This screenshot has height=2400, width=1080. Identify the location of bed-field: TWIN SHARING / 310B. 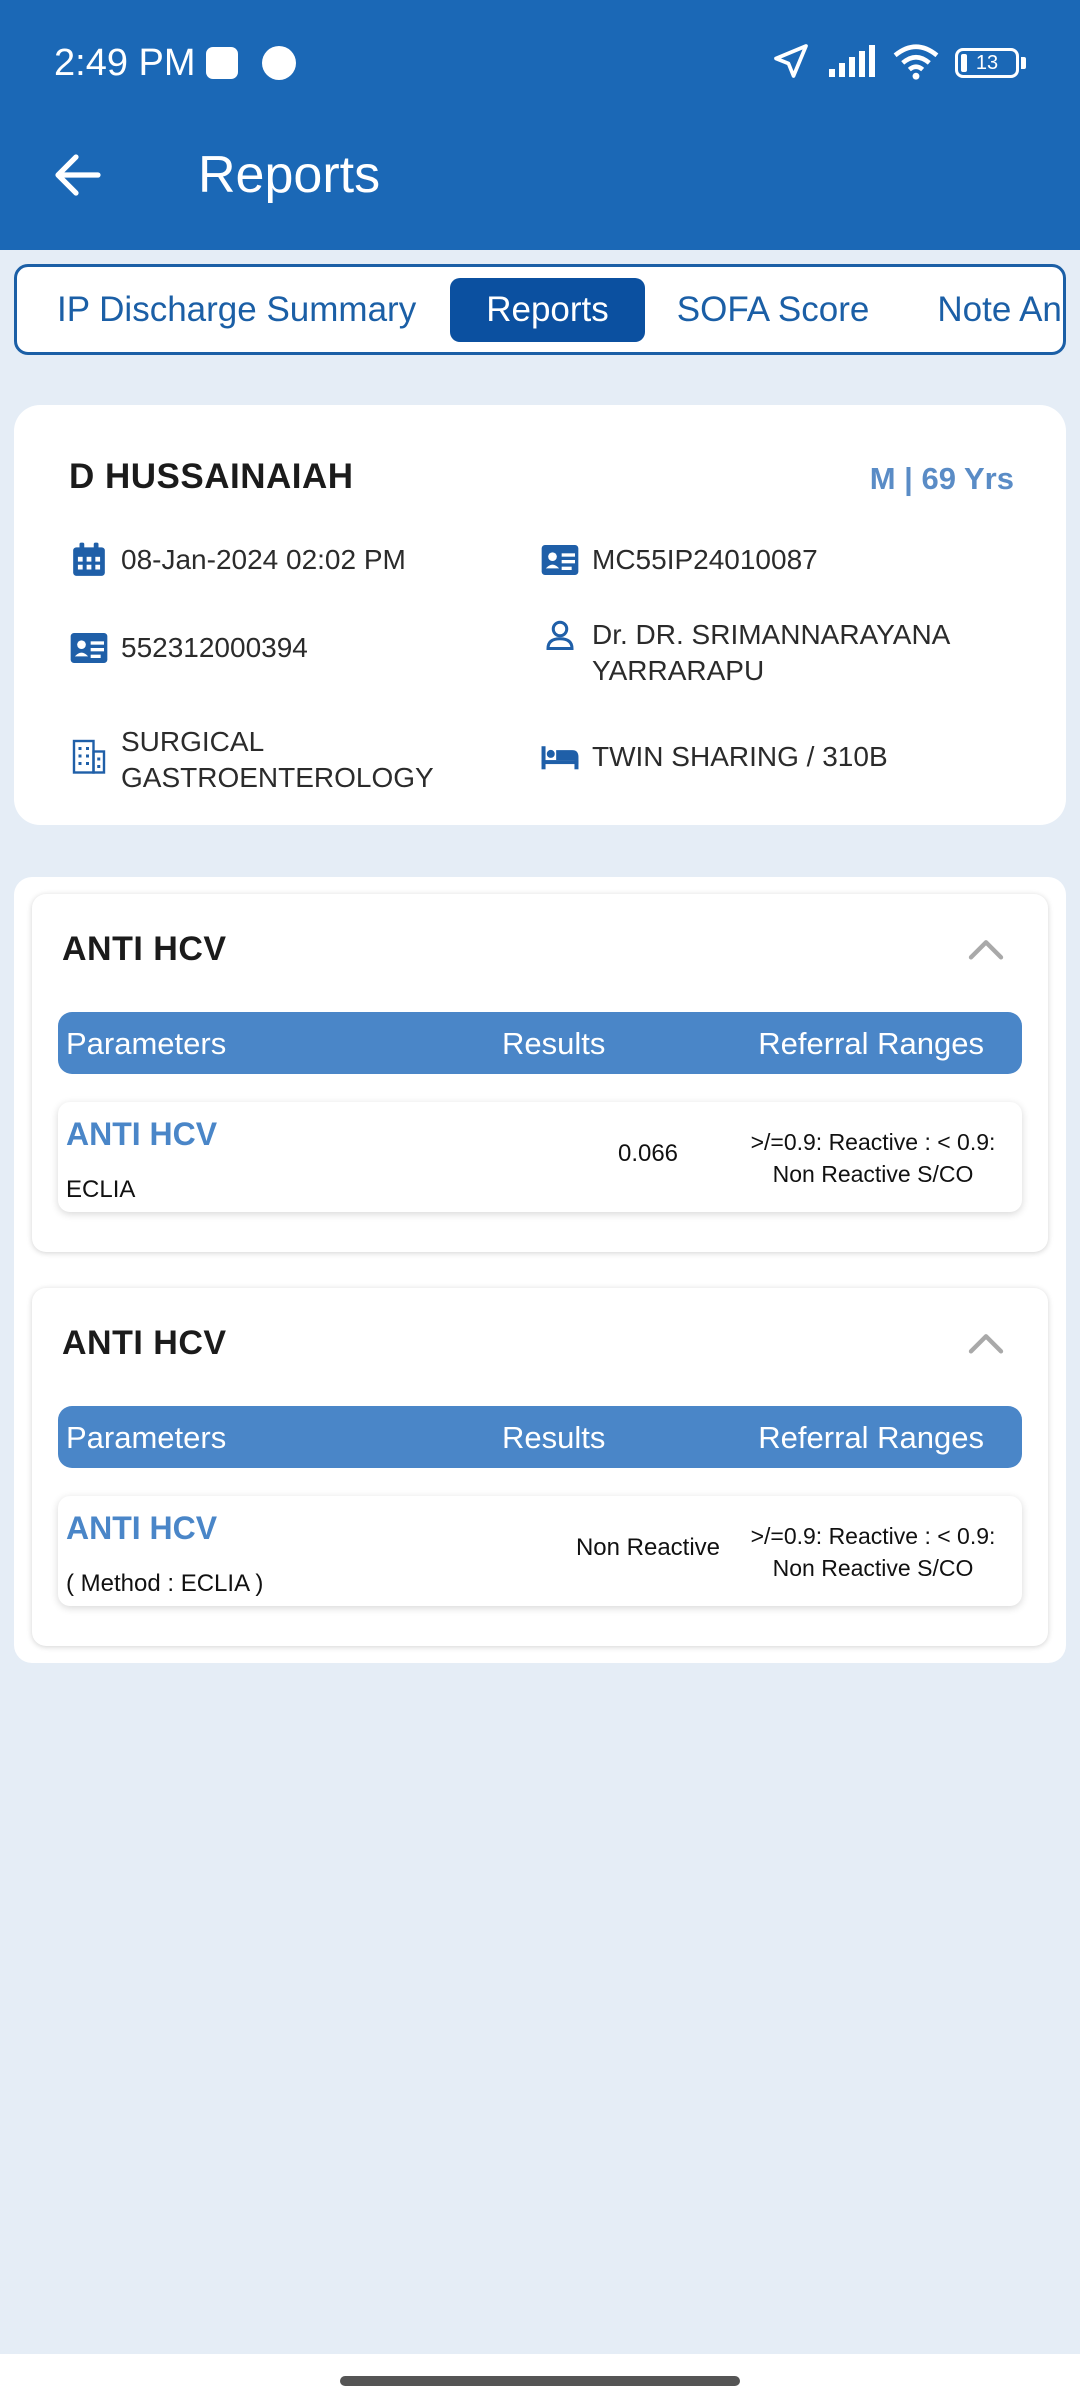
(714, 757).